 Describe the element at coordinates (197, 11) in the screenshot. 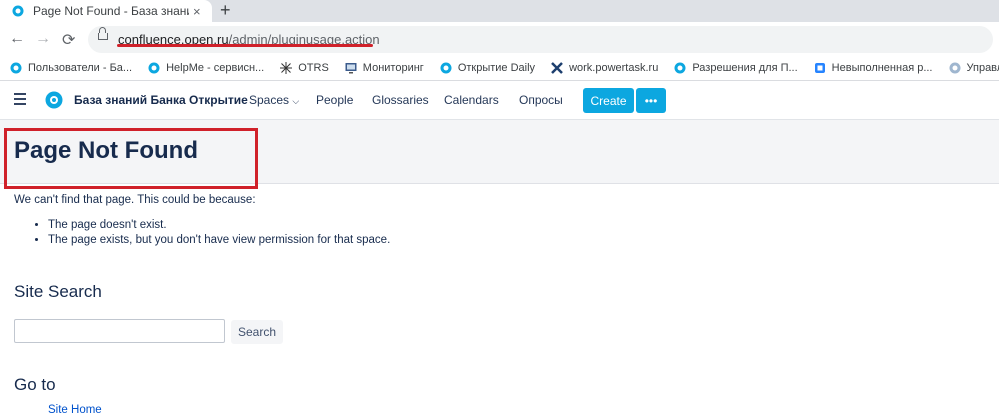

I see `tab-close-icon: ×` at that location.